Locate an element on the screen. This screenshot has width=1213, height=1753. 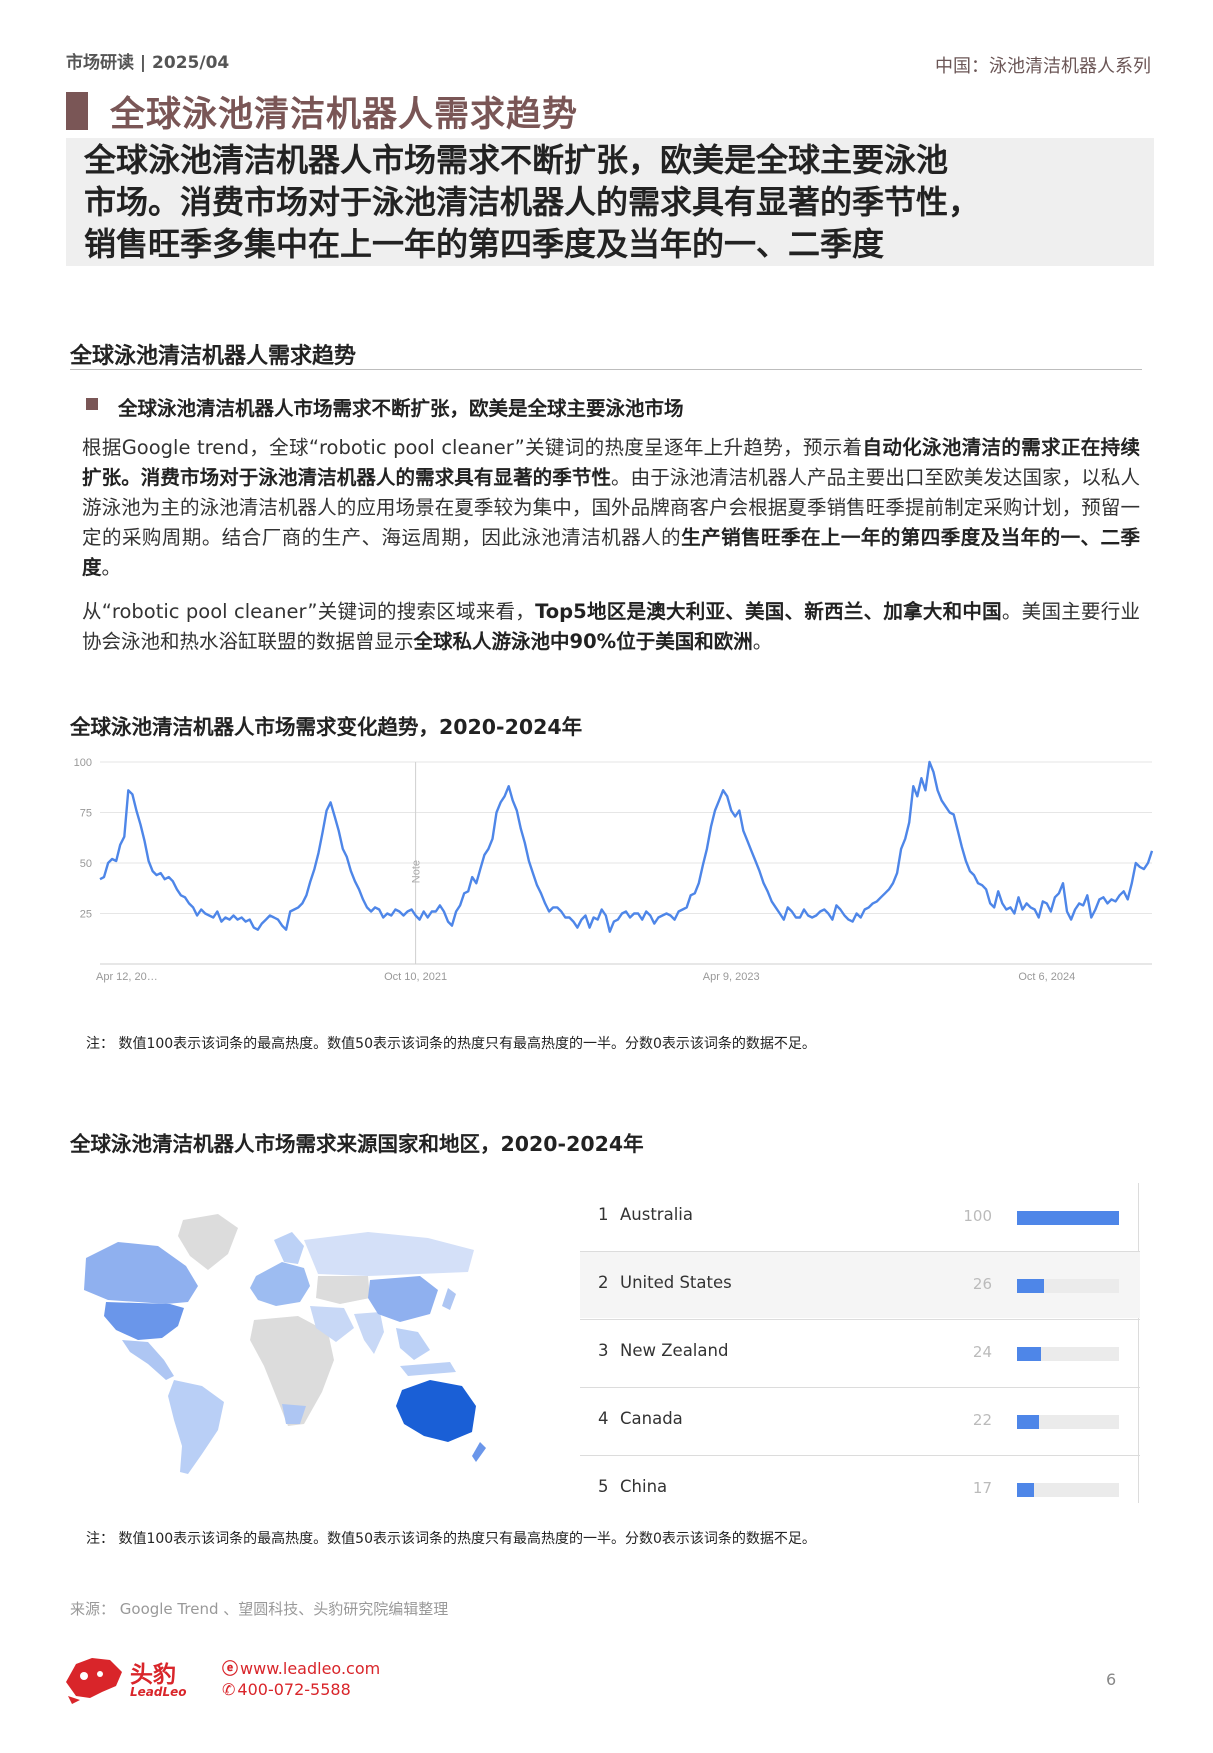
y-tick-label: 25 is located at coordinates (86, 915).